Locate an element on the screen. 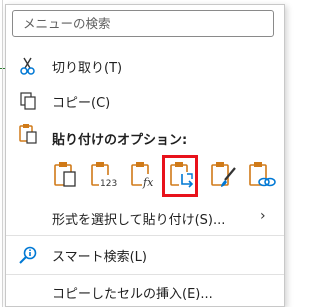 The width and height of the screenshot is (320, 307). clipboard-formatting-brush-icon is located at coordinates (223, 174).